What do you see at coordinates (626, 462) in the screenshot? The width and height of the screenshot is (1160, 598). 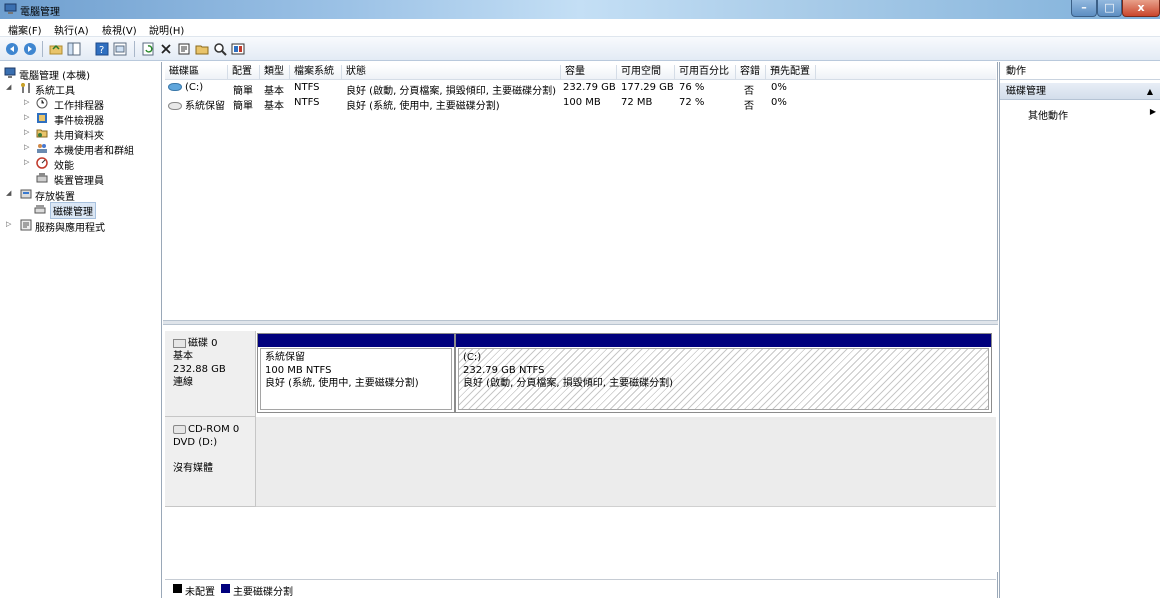 I see `cdrom-0-area` at bounding box center [626, 462].